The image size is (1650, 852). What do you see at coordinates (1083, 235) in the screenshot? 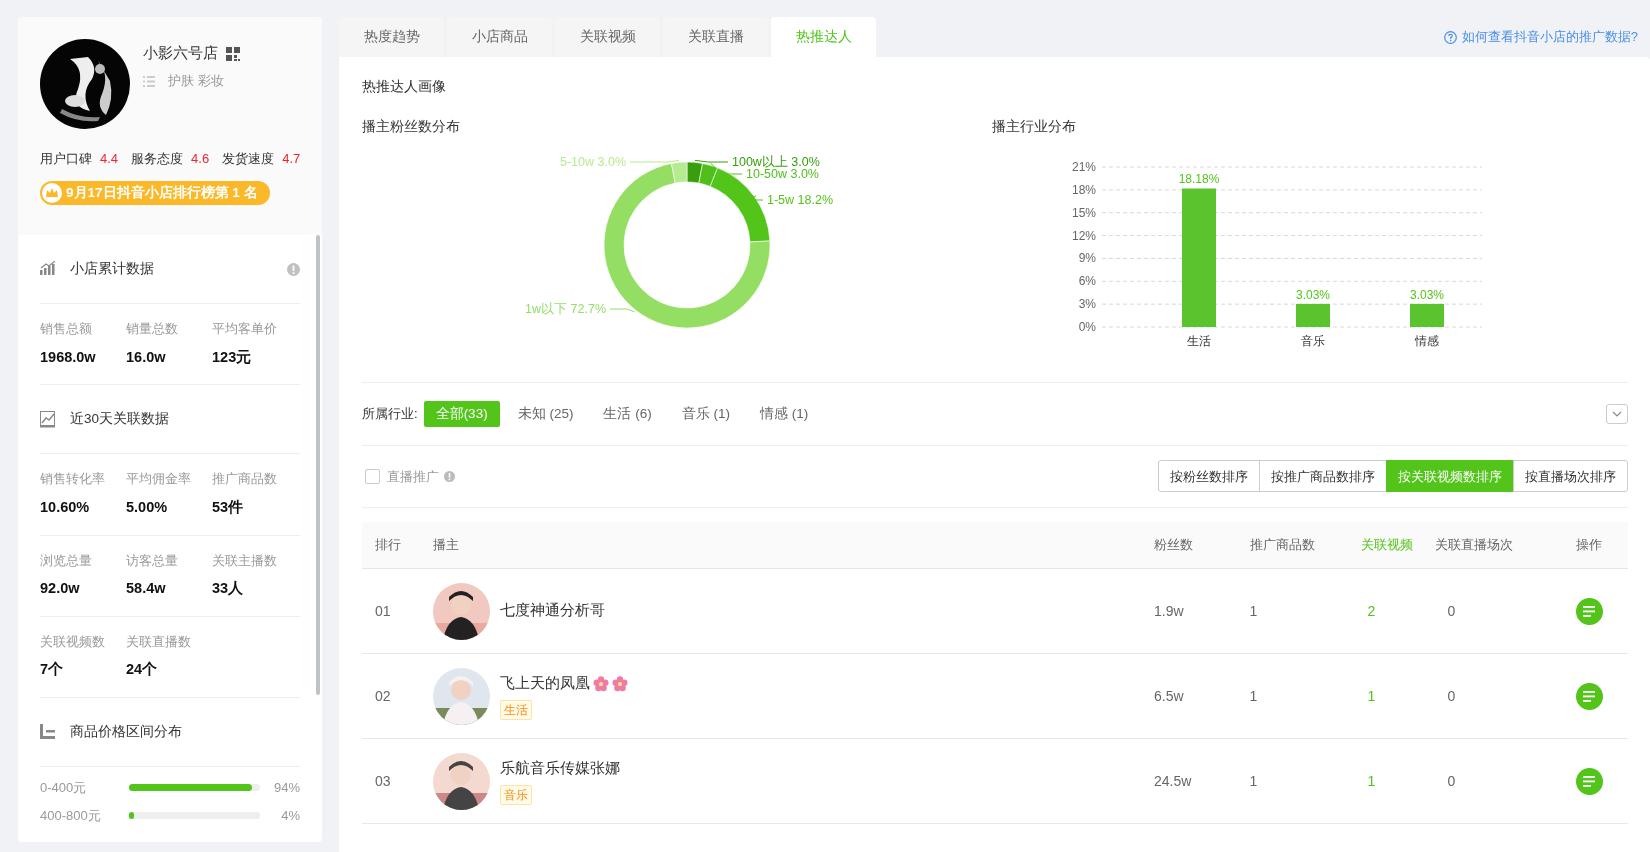
I see `axis-tick-label: 12%` at bounding box center [1083, 235].